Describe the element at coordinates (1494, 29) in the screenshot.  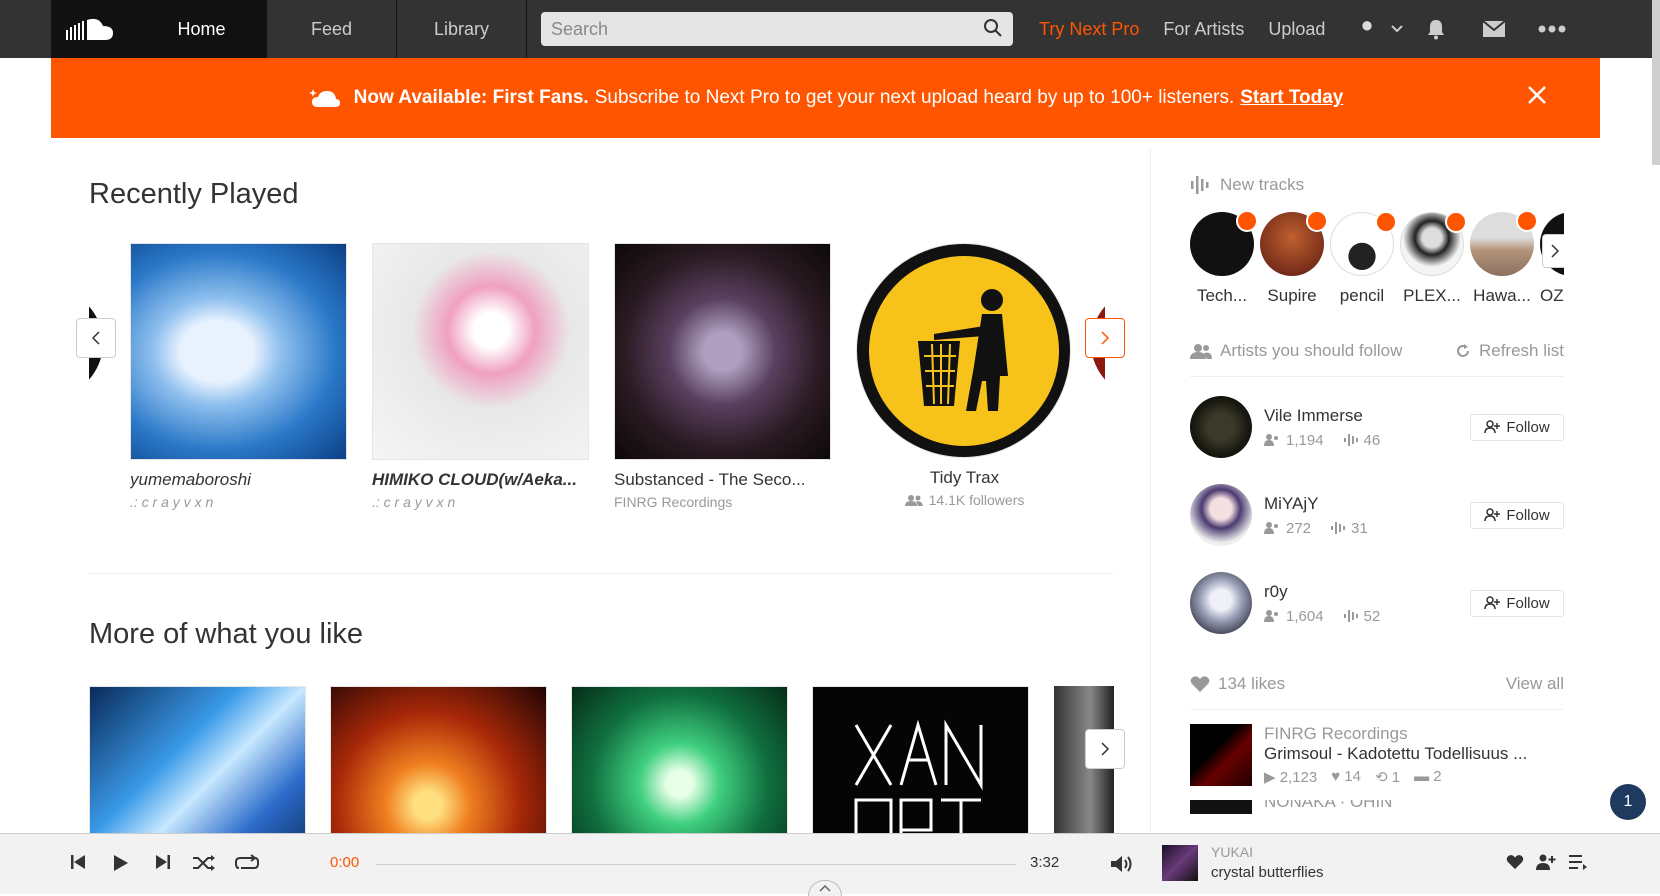
I see `messages-envelope-icon` at that location.